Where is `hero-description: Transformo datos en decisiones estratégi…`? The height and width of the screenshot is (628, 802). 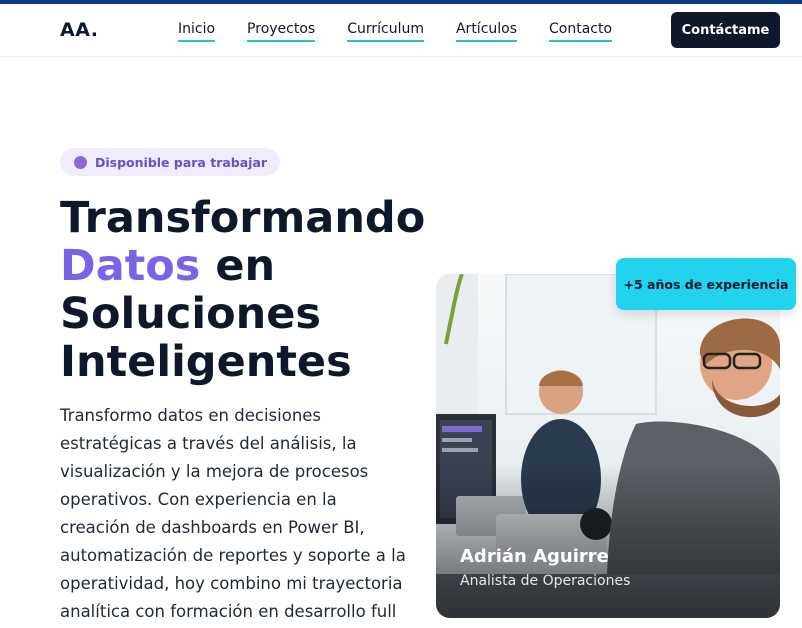
hero-description: Transformo datos en decisiones estratégi… is located at coordinates (233, 513).